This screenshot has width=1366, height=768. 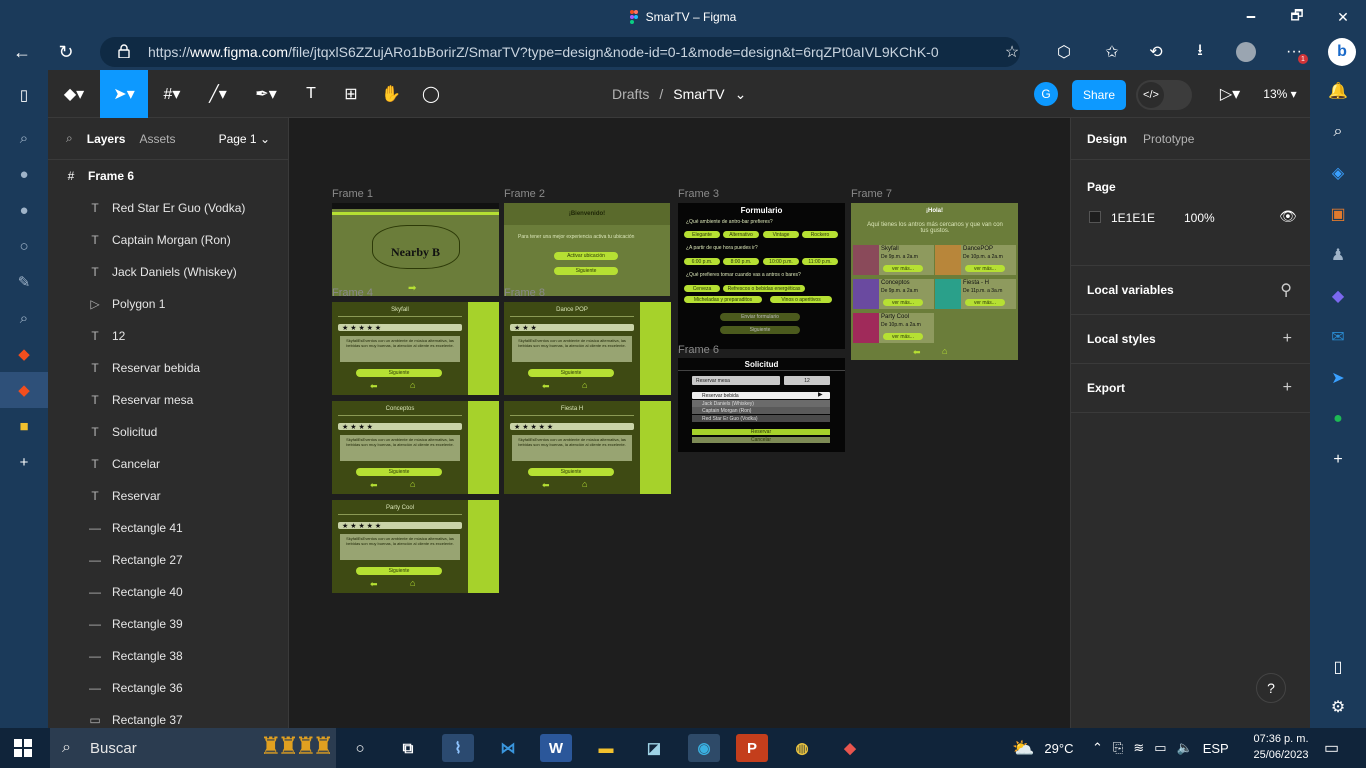 What do you see at coordinates (807, 380) in the screenshot?
I see `table-count-field: 12` at bounding box center [807, 380].